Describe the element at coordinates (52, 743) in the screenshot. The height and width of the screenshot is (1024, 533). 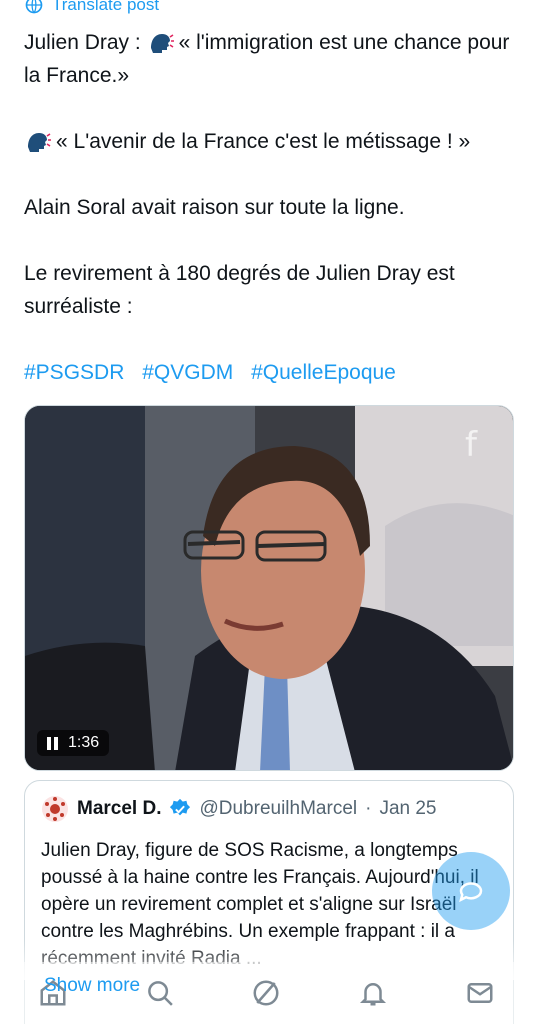
I see `pause-icon` at that location.